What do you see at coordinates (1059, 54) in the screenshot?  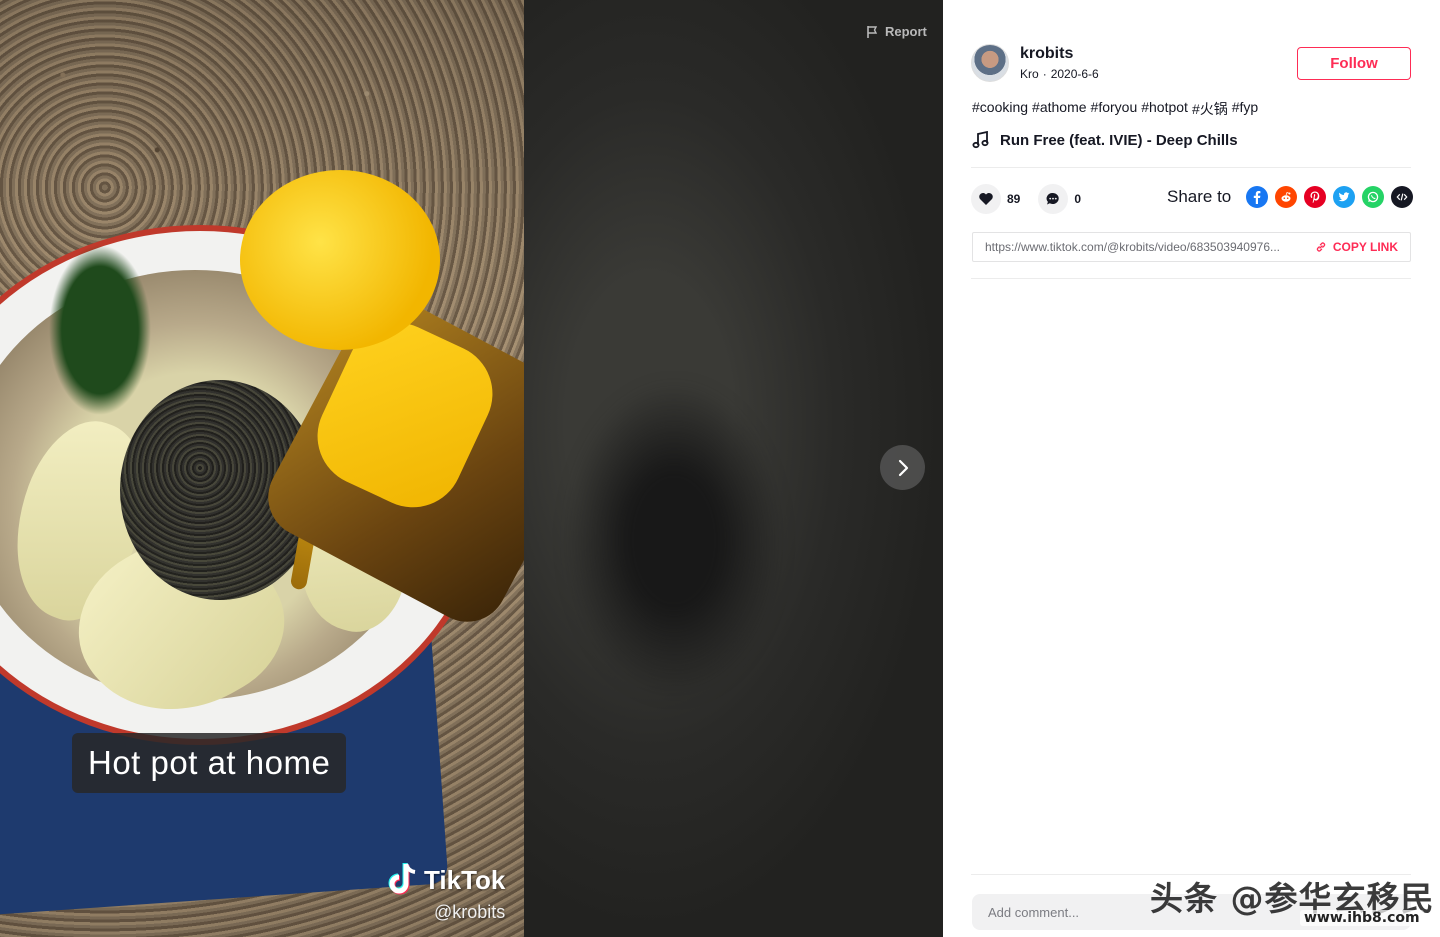 I see `author-username: krobits` at bounding box center [1059, 54].